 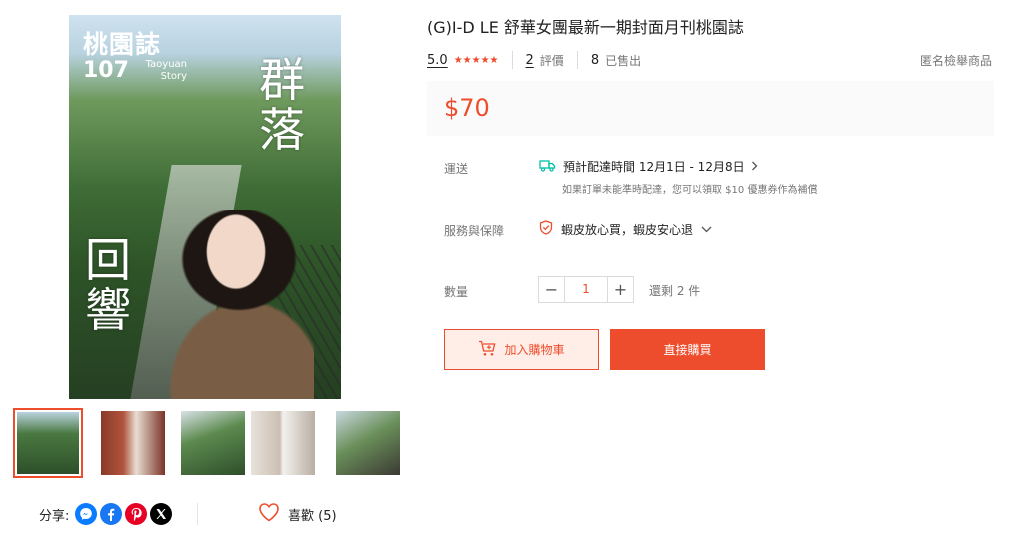 I want to click on cover-issue-number: 107, so click(x=106, y=70).